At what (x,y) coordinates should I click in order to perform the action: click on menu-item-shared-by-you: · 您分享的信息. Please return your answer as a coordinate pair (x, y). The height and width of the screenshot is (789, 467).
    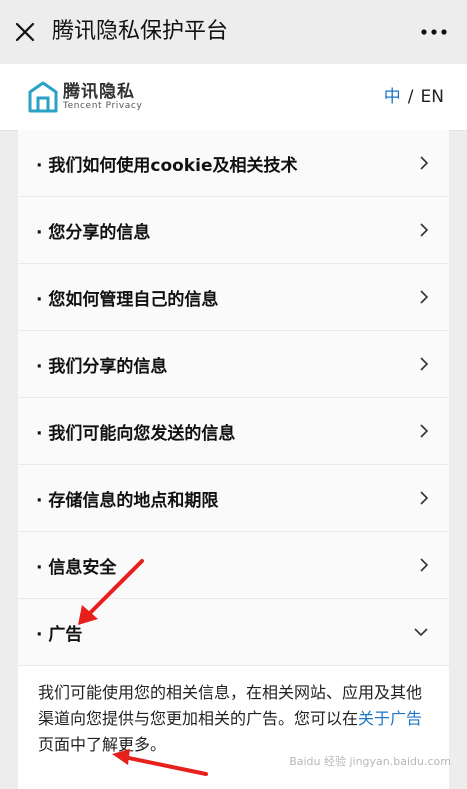
    Looking at the image, I should click on (233, 230).